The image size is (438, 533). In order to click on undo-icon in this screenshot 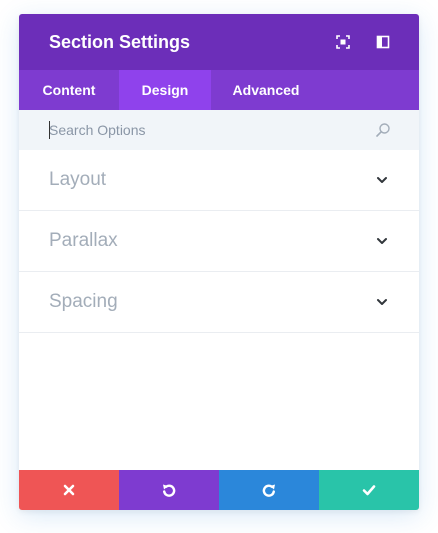, I will do `click(169, 490)`.